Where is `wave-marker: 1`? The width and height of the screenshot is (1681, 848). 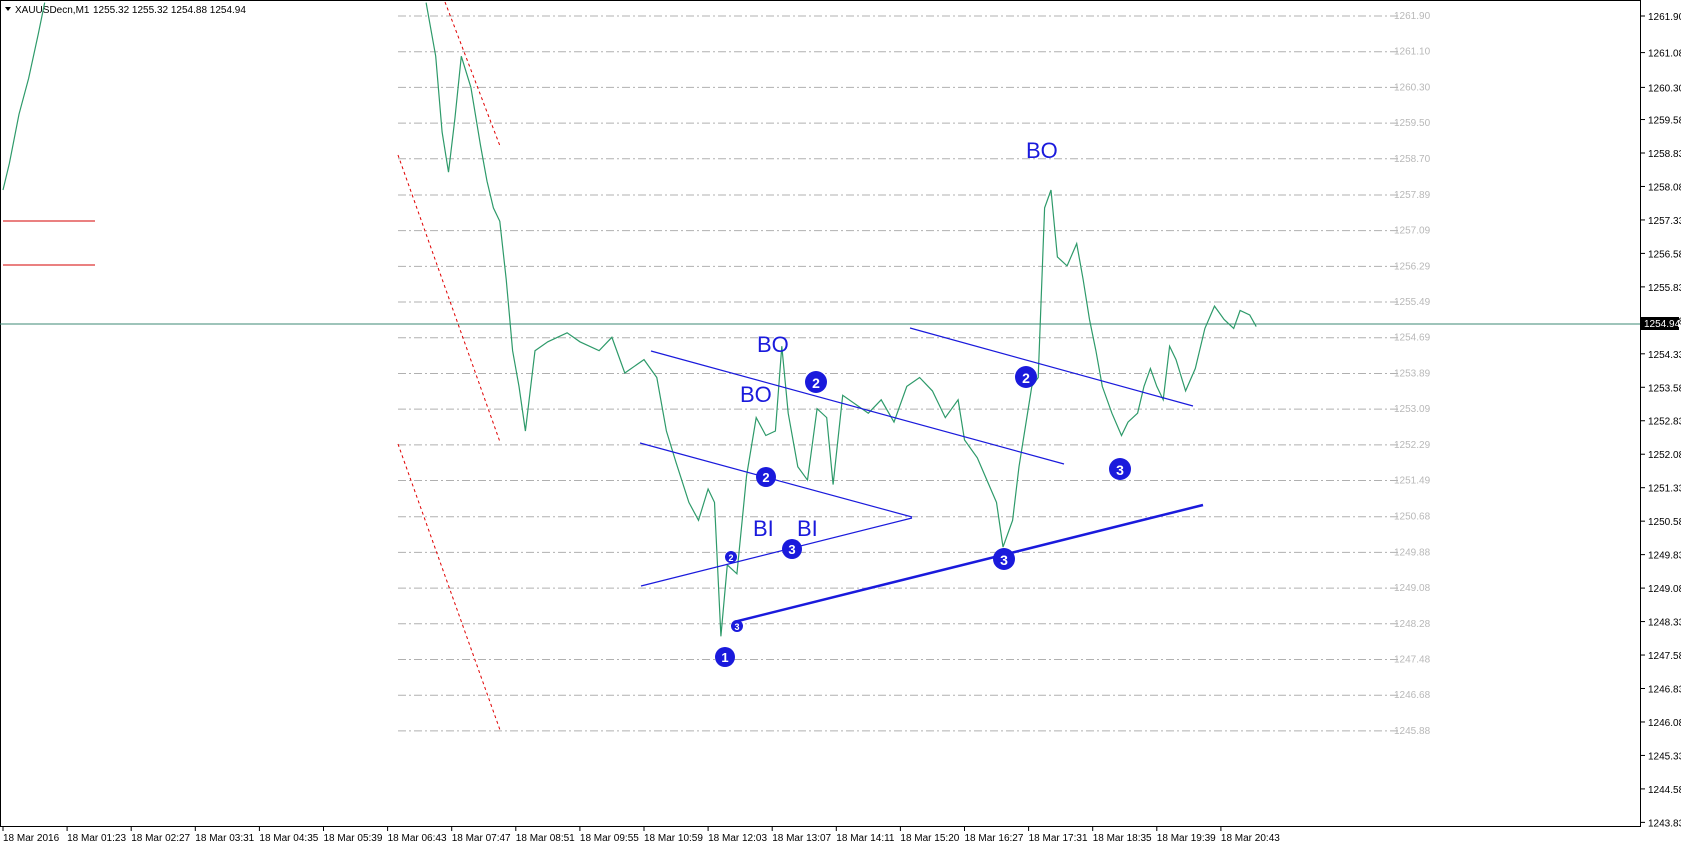 wave-marker: 1 is located at coordinates (725, 657).